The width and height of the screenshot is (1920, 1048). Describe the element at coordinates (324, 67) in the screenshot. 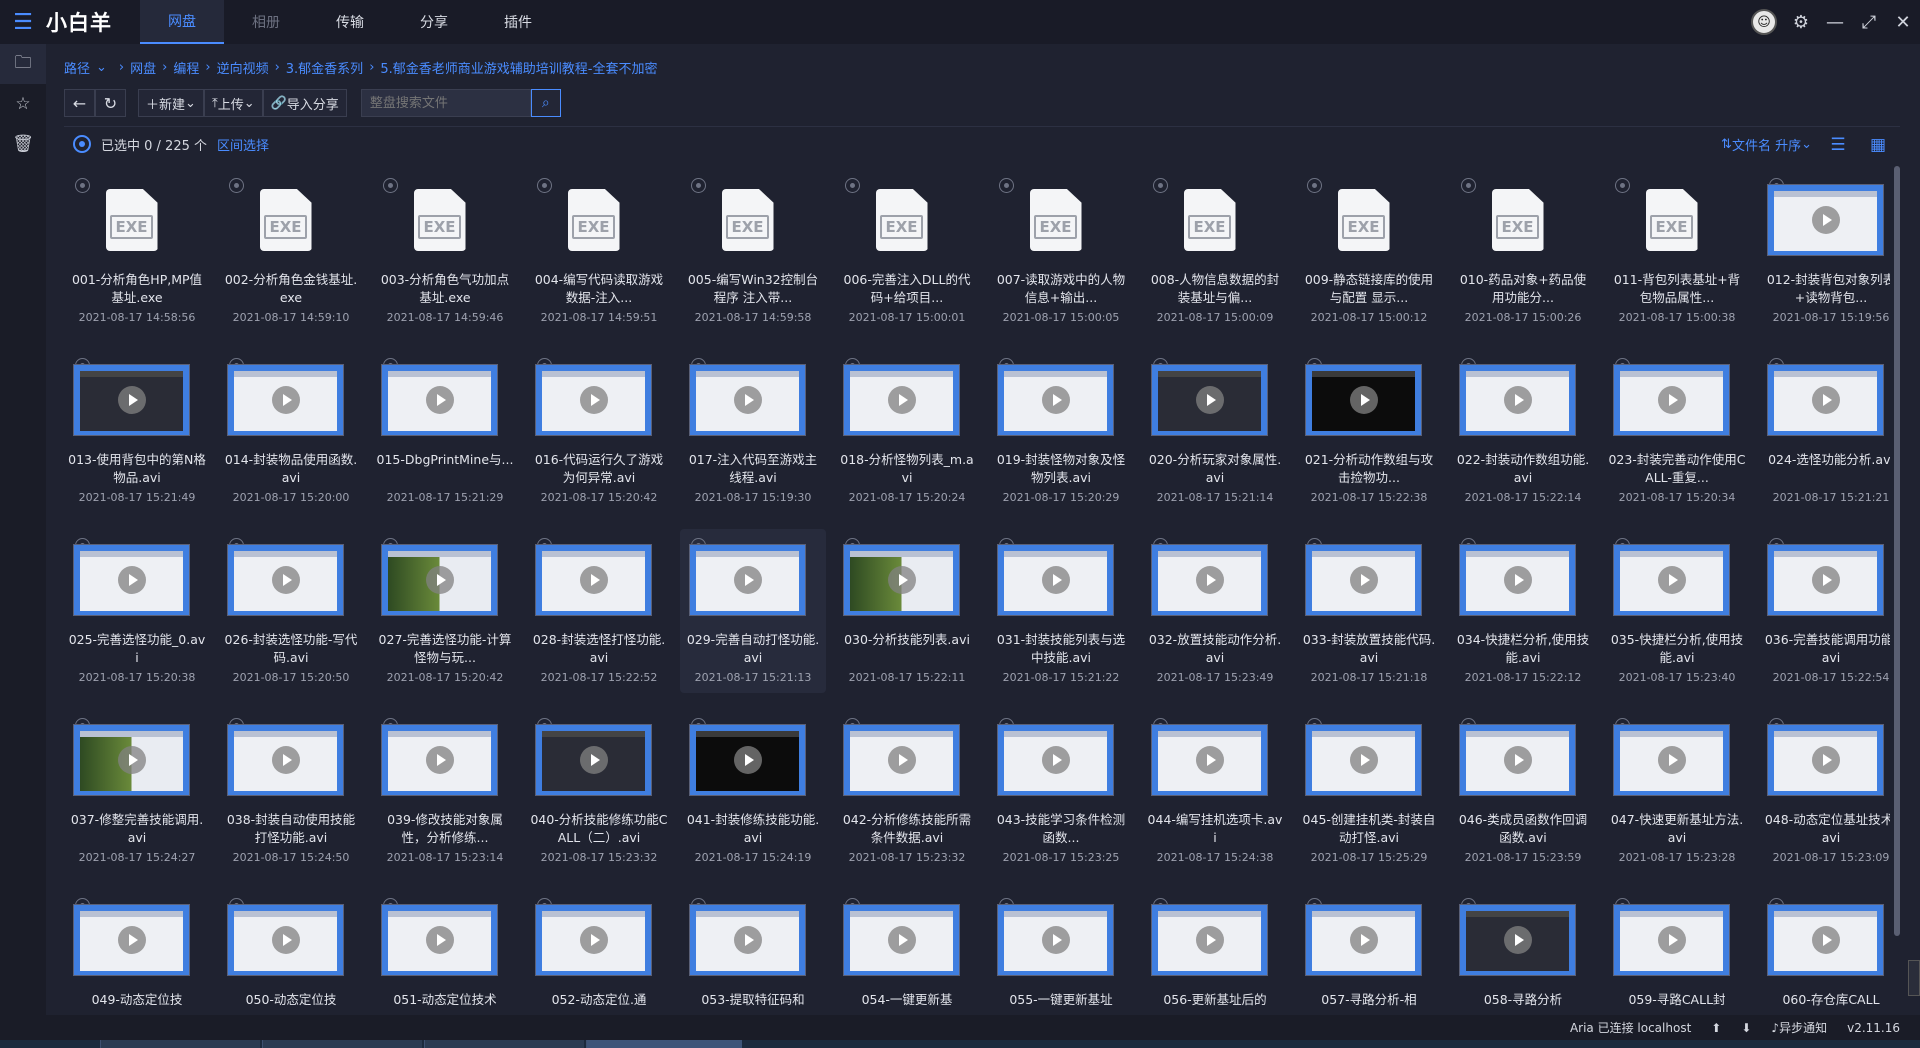

I see `breadcrumb-item: 3.郁金香系列` at that location.